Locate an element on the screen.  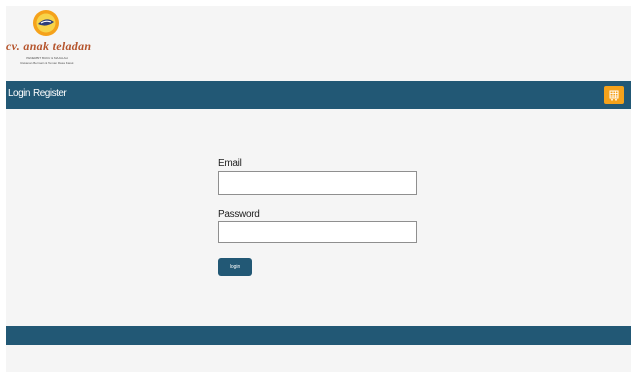
nav-login-link: Login is located at coordinates (19, 93).